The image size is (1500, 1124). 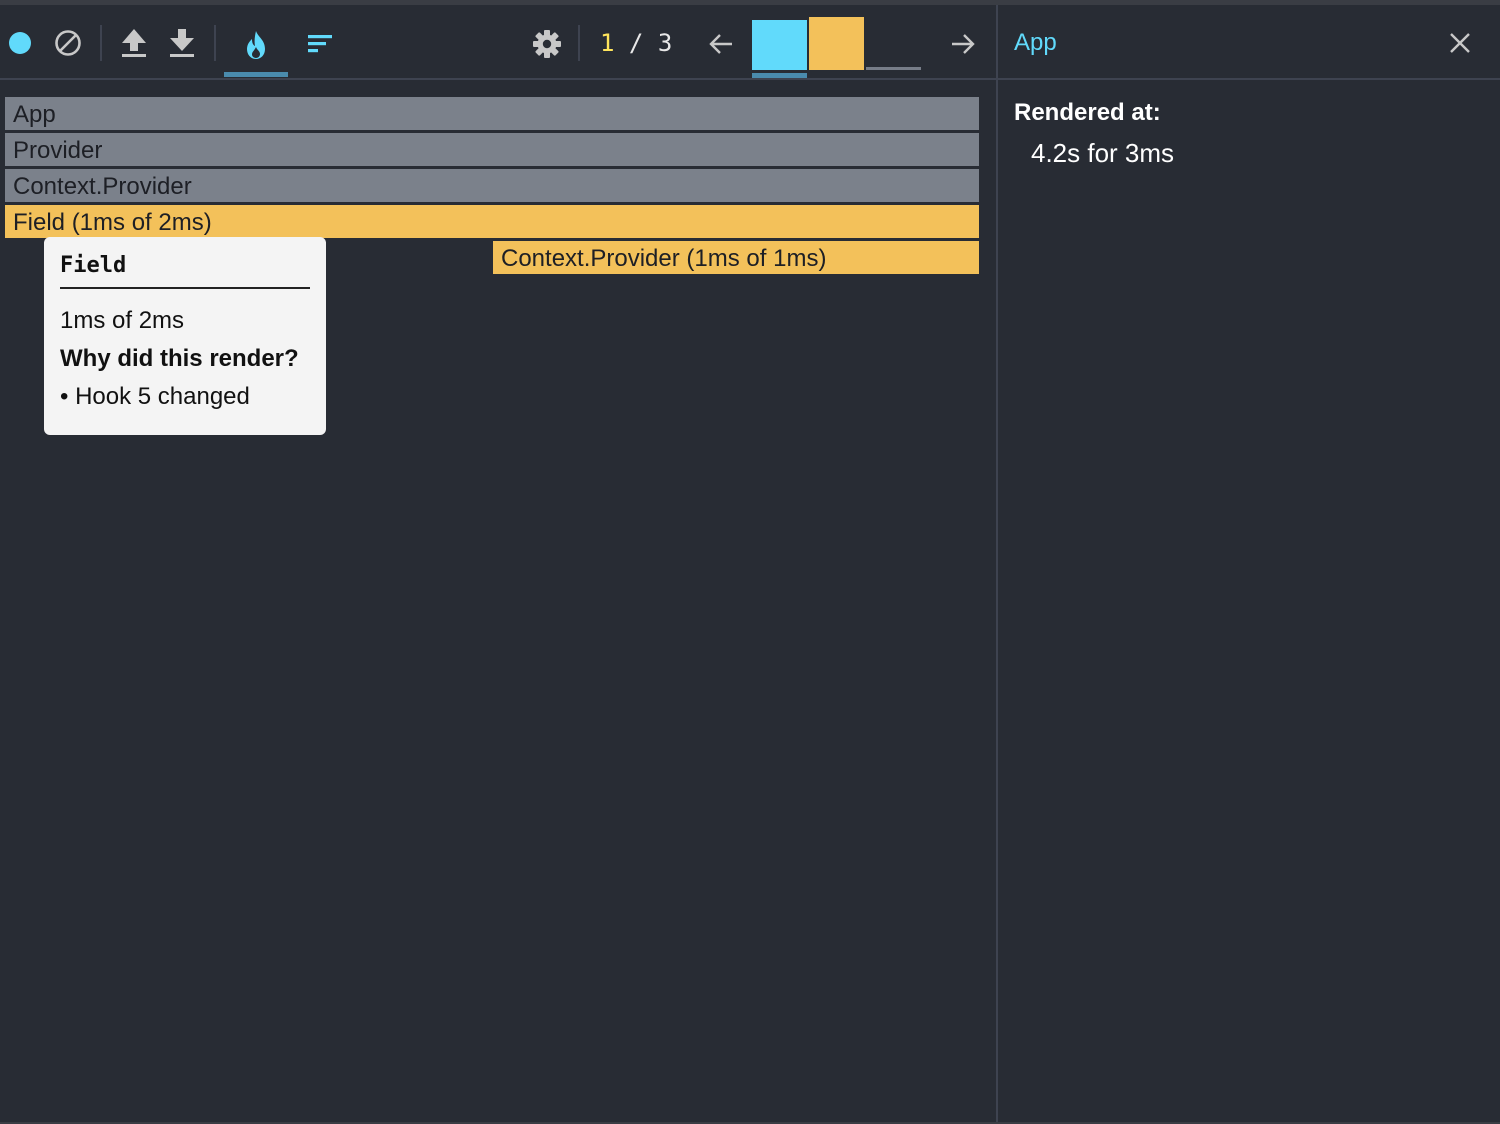 I want to click on commit-current: 1, so click(x=607, y=43).